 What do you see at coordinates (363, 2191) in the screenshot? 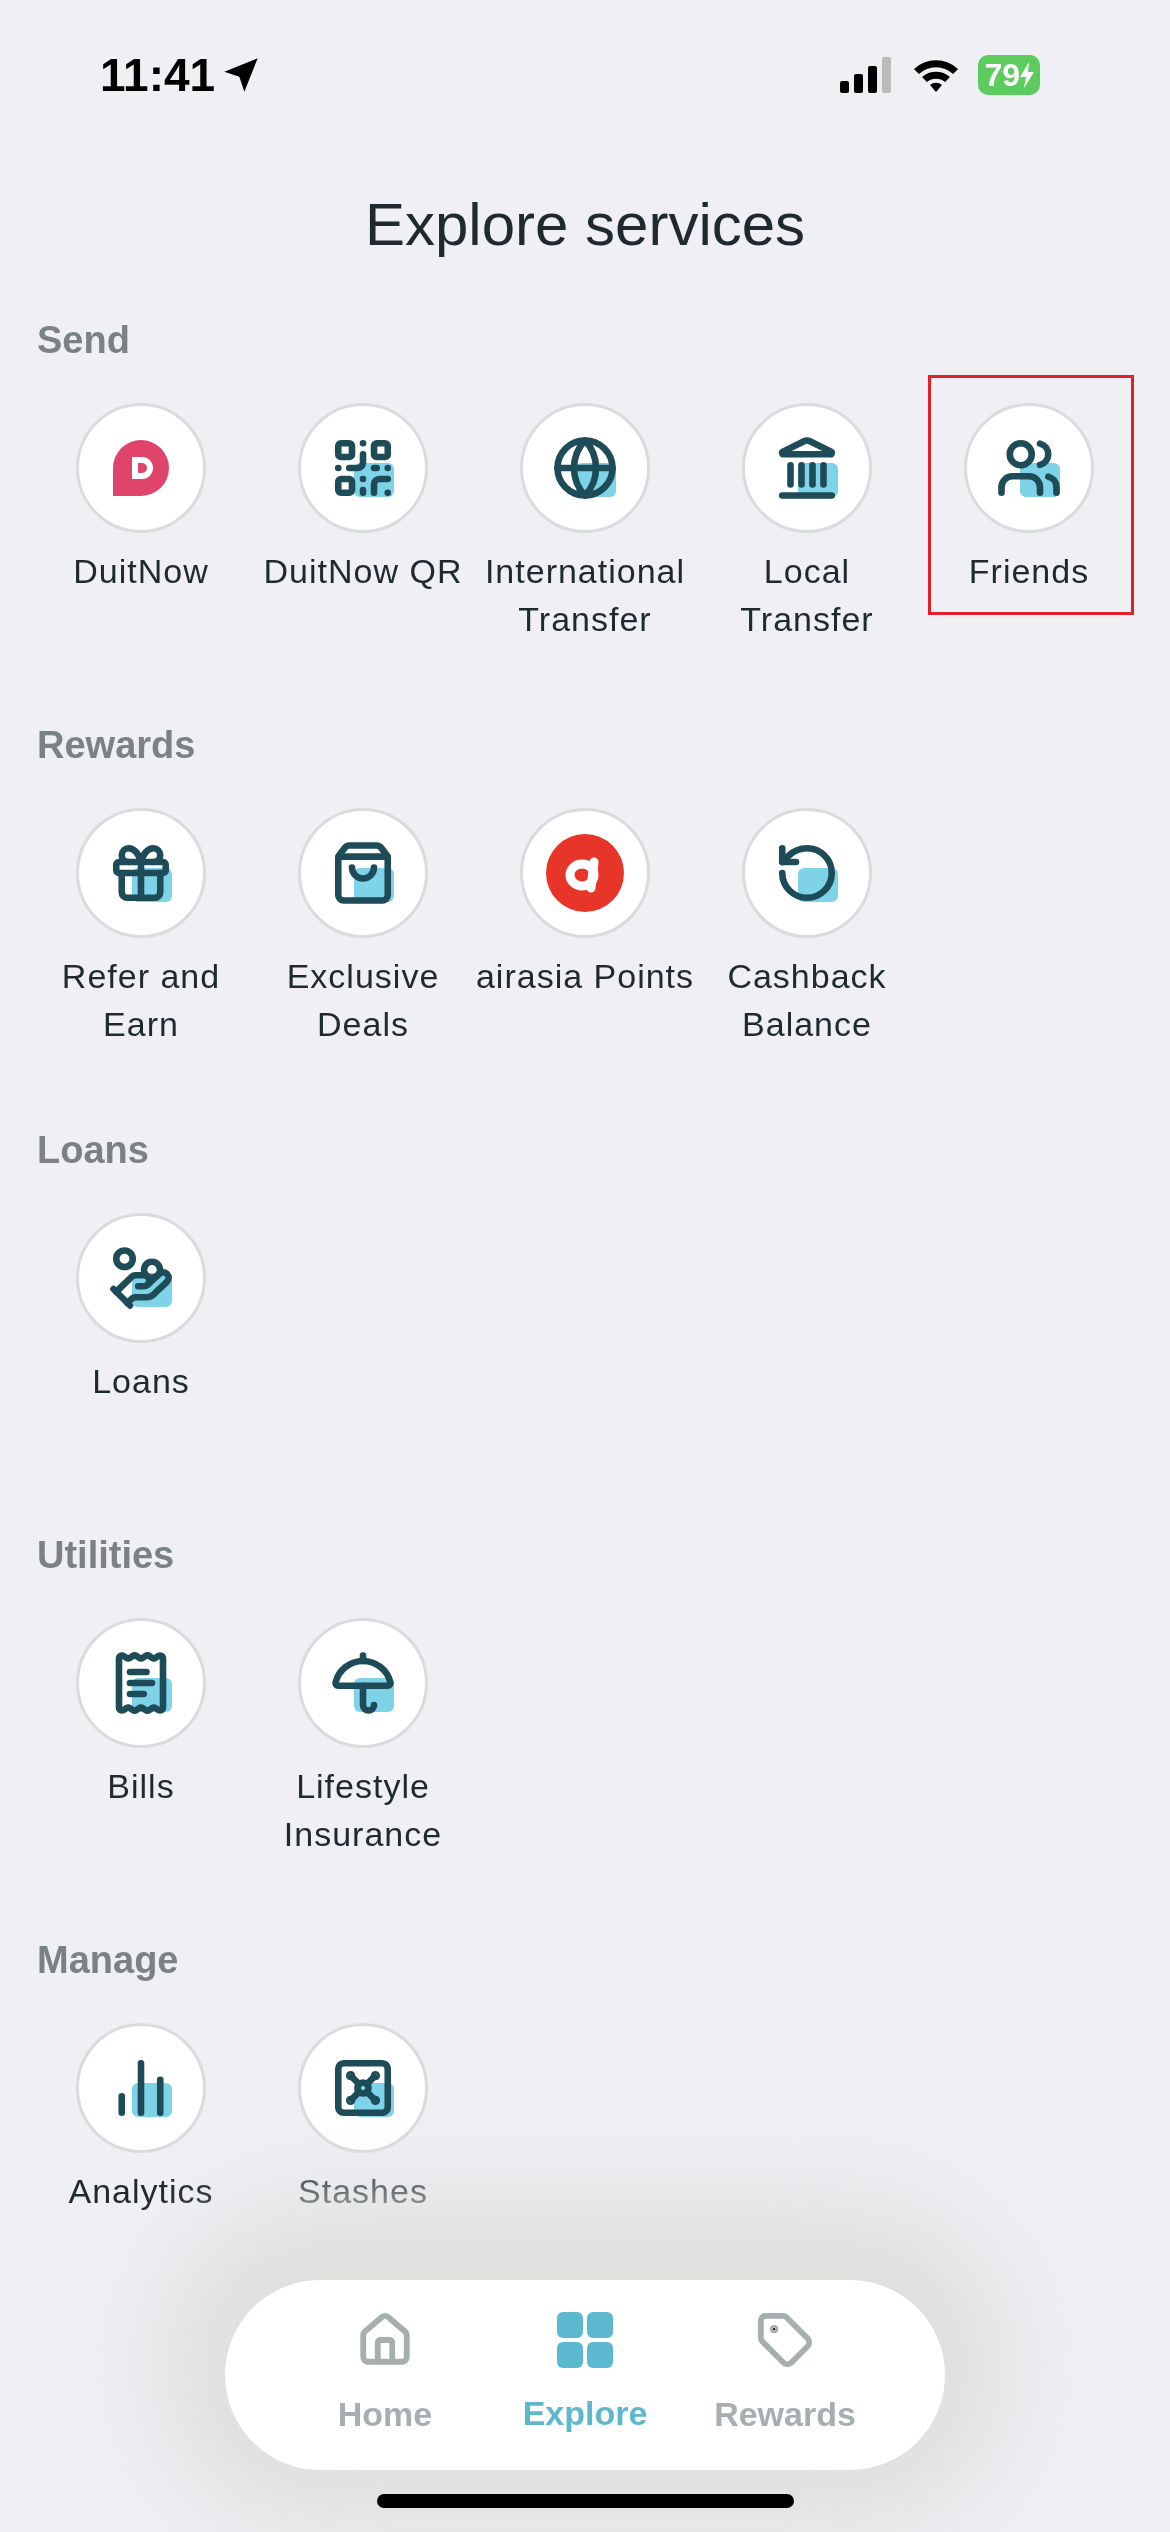
I see `service-label: Stashes` at bounding box center [363, 2191].